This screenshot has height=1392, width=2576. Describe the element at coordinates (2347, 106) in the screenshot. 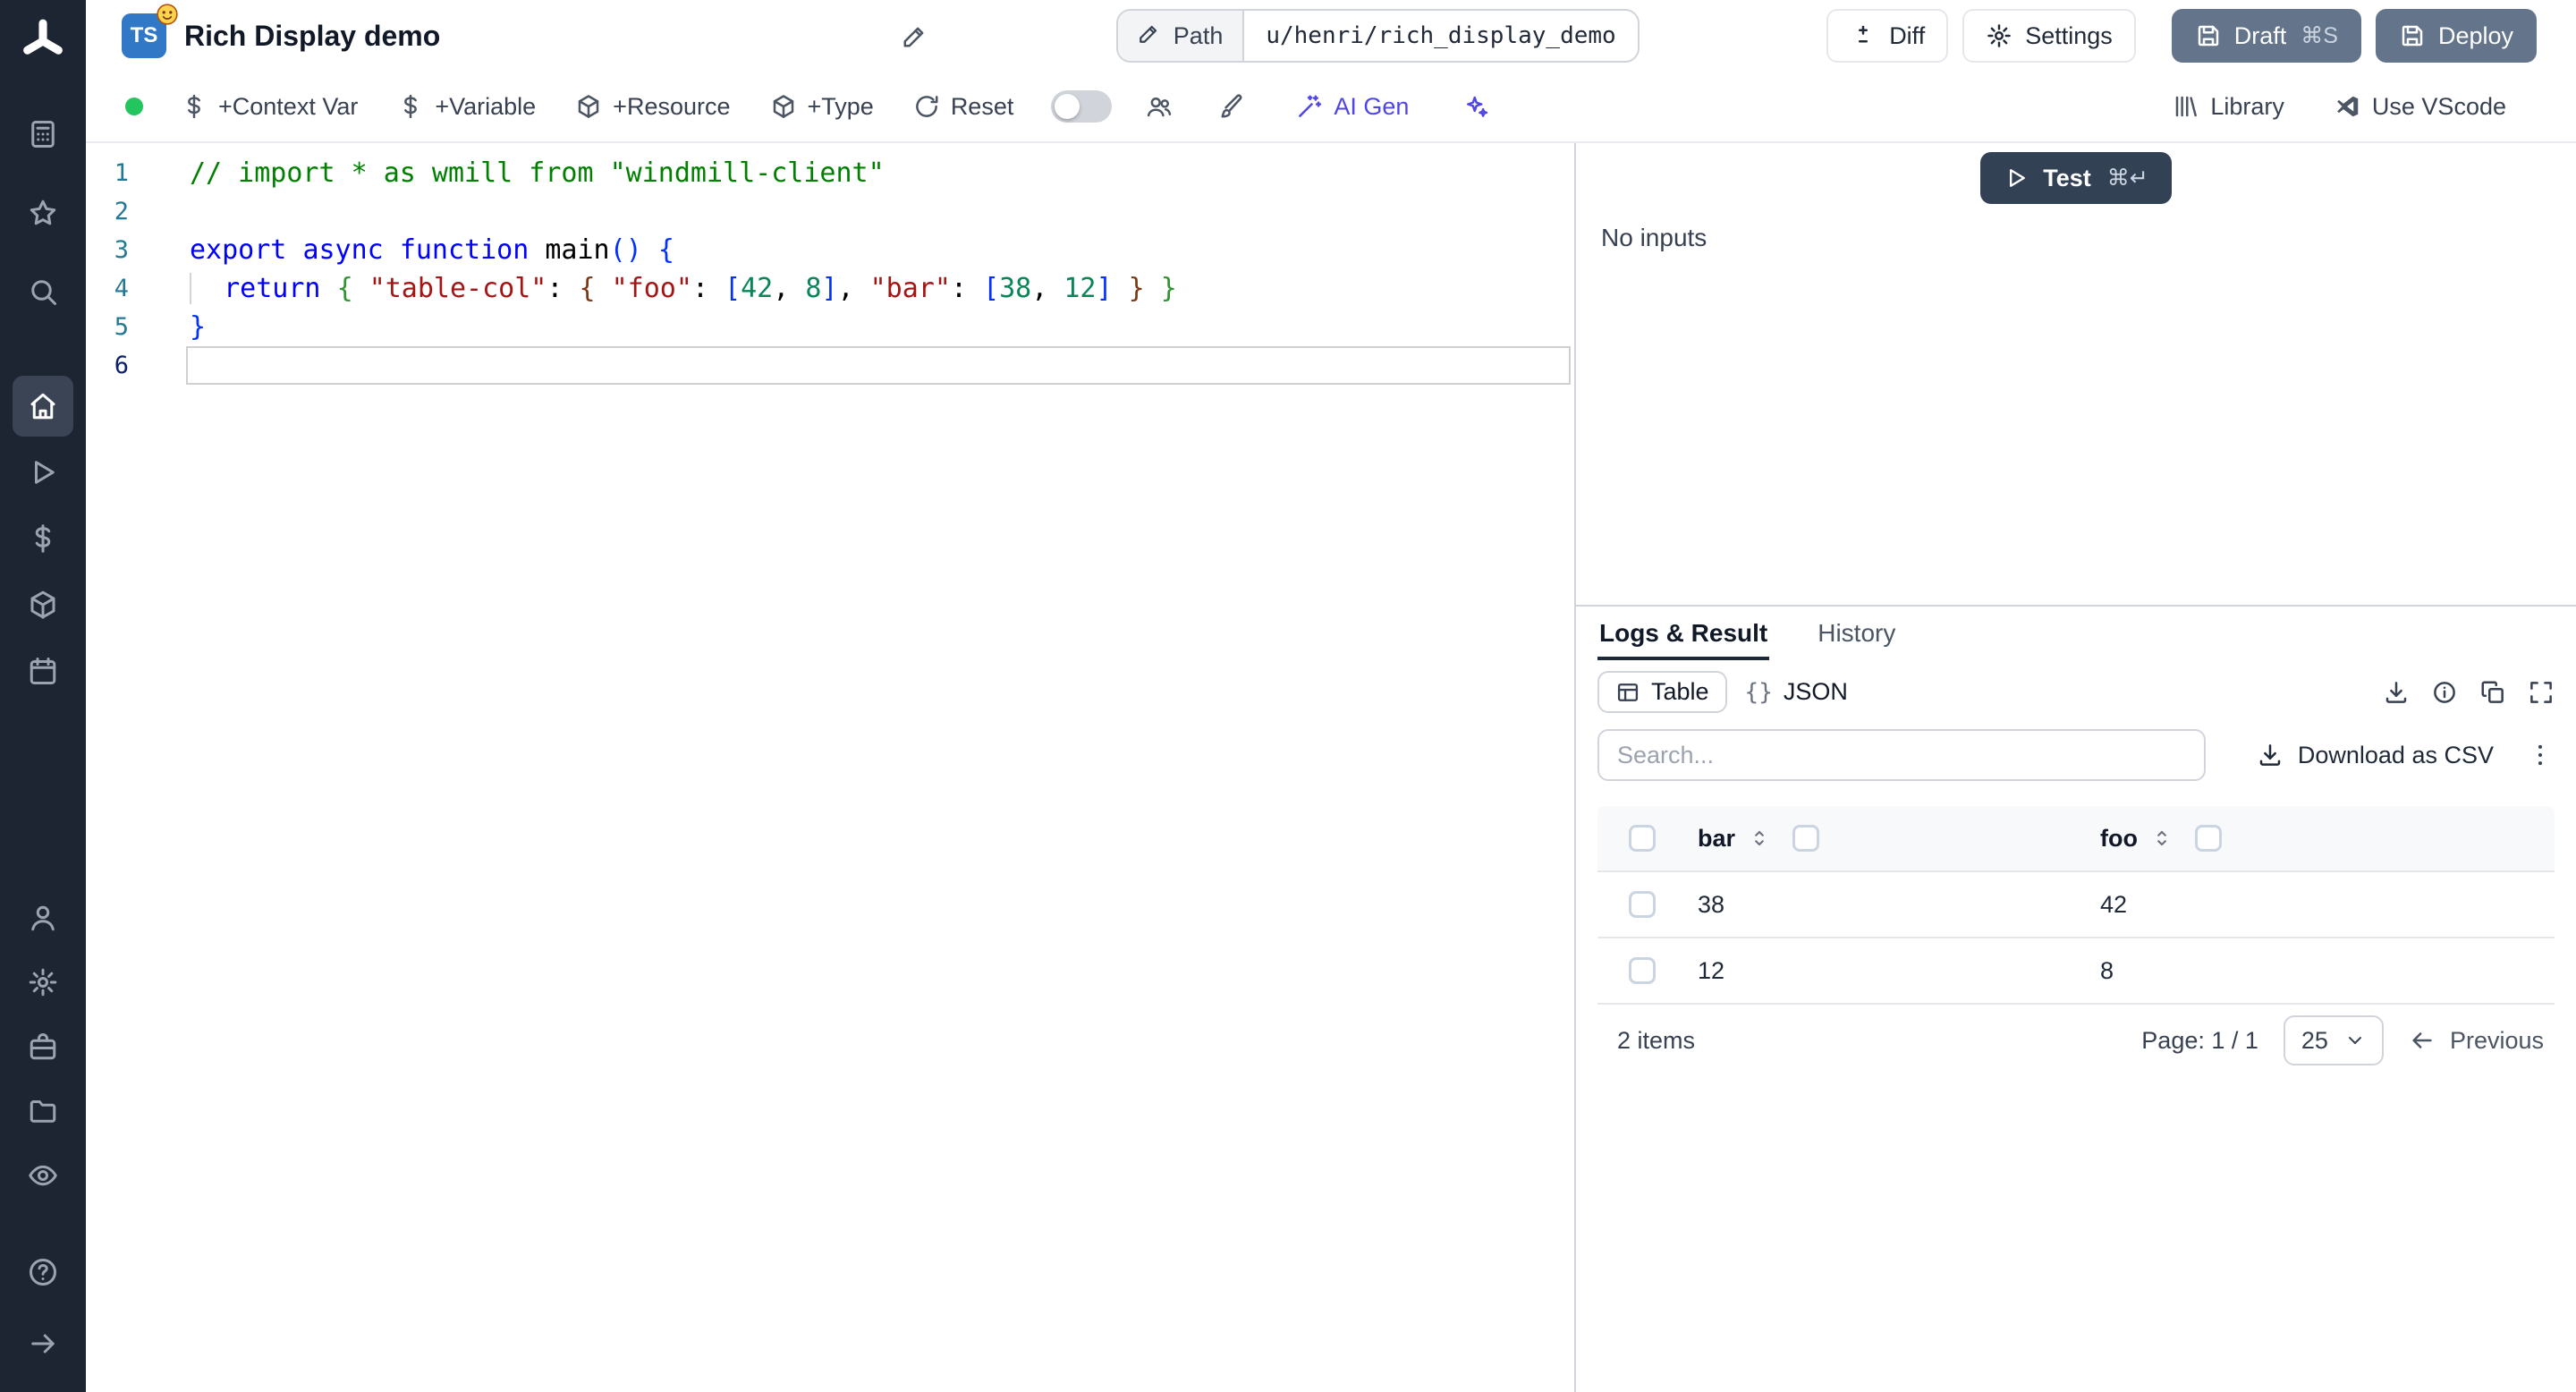

I see `vscode-icon` at that location.